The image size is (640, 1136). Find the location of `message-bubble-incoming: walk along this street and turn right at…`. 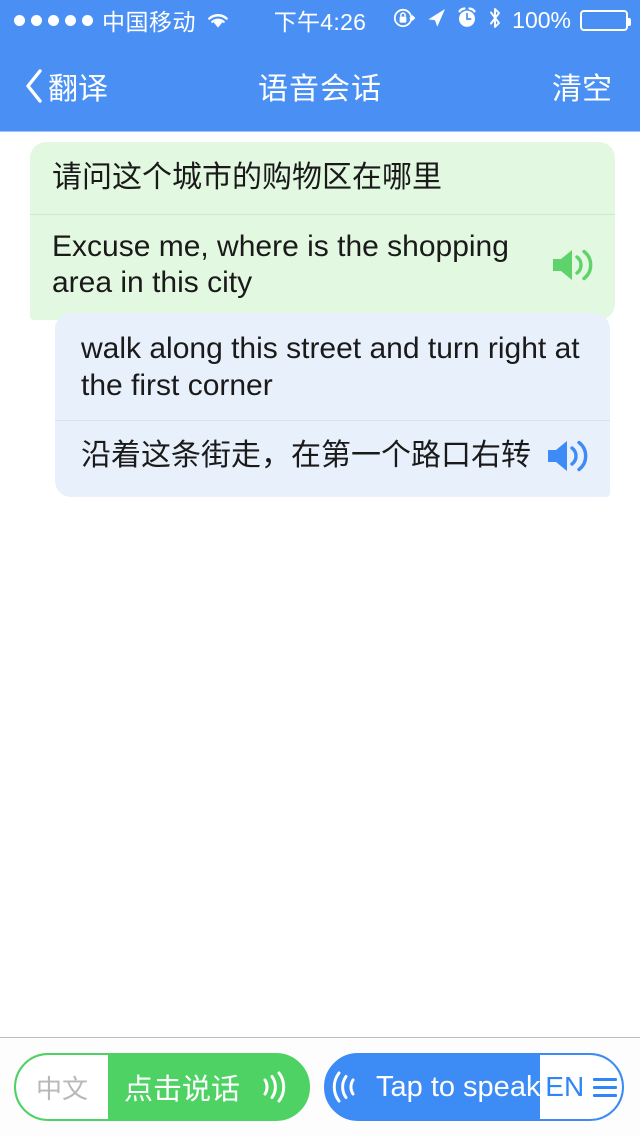

message-bubble-incoming: walk along this street and turn right at… is located at coordinates (332, 405).